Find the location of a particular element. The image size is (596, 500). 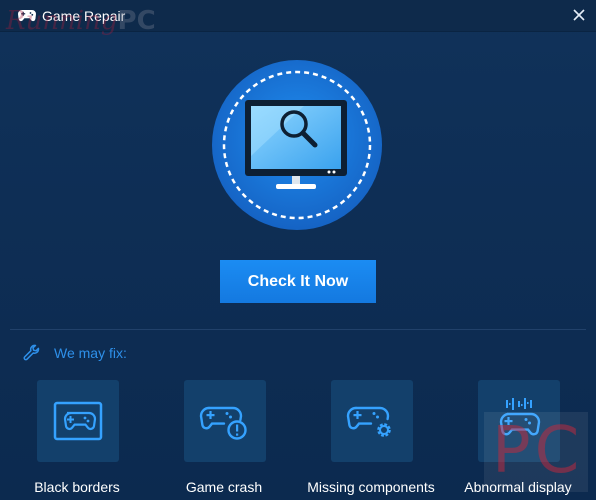

title-bar: Game Repair is located at coordinates (298, 16).